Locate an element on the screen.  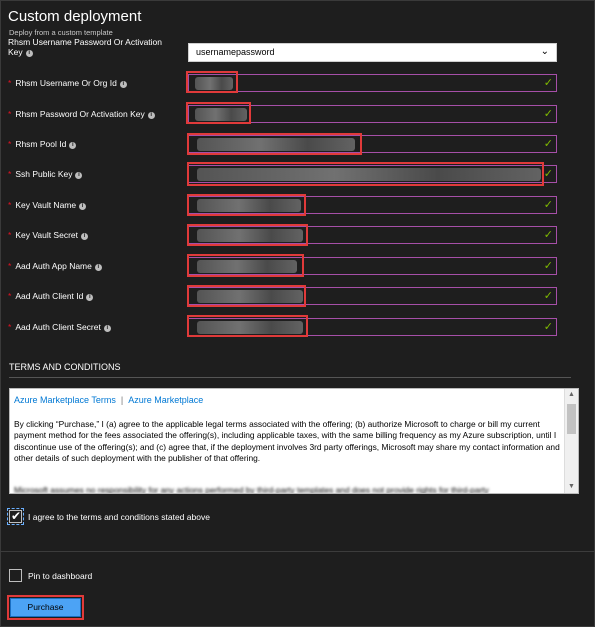
page-subtitle: Deploy from a custom template is located at coordinates (61, 32).